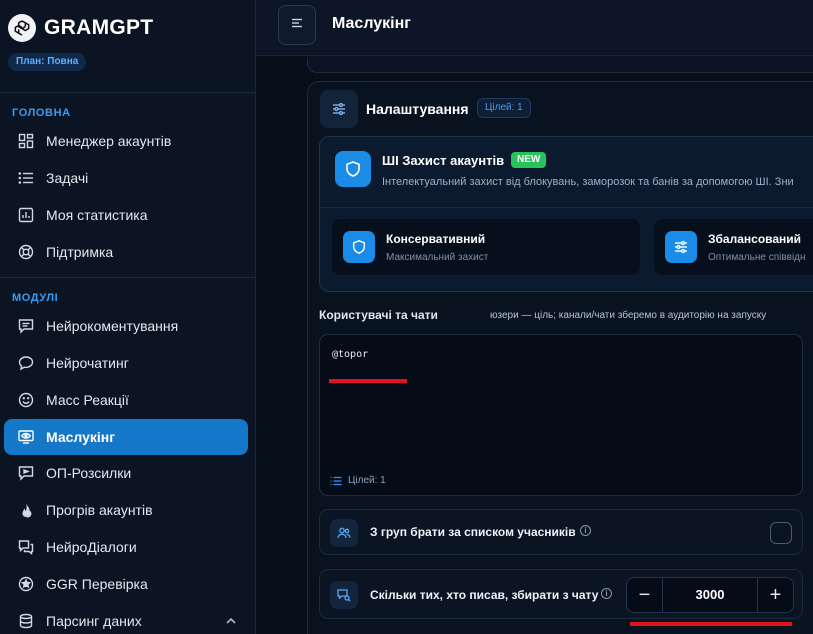 This screenshot has height=634, width=813. What do you see at coordinates (733, 247) in the screenshot?
I see `mode-balanced: Збалансований Оптимальне співвідн` at bounding box center [733, 247].